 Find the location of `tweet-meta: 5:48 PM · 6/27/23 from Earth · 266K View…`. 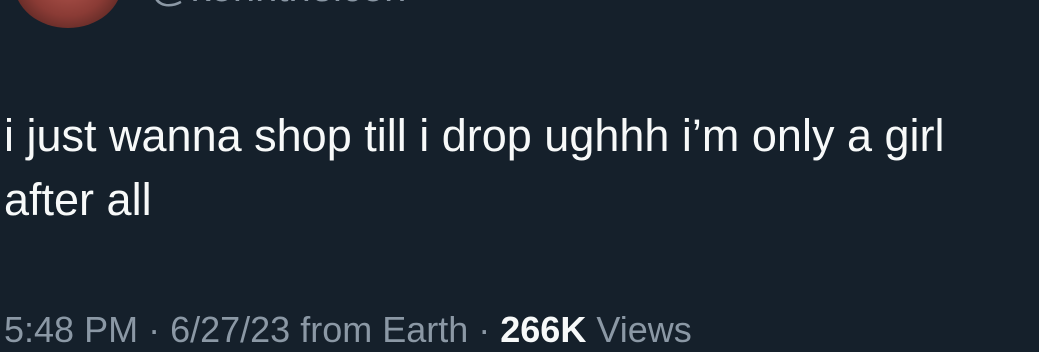

tweet-meta: 5:48 PM · 6/27/23 from Earth · 266K View… is located at coordinates (348, 330).